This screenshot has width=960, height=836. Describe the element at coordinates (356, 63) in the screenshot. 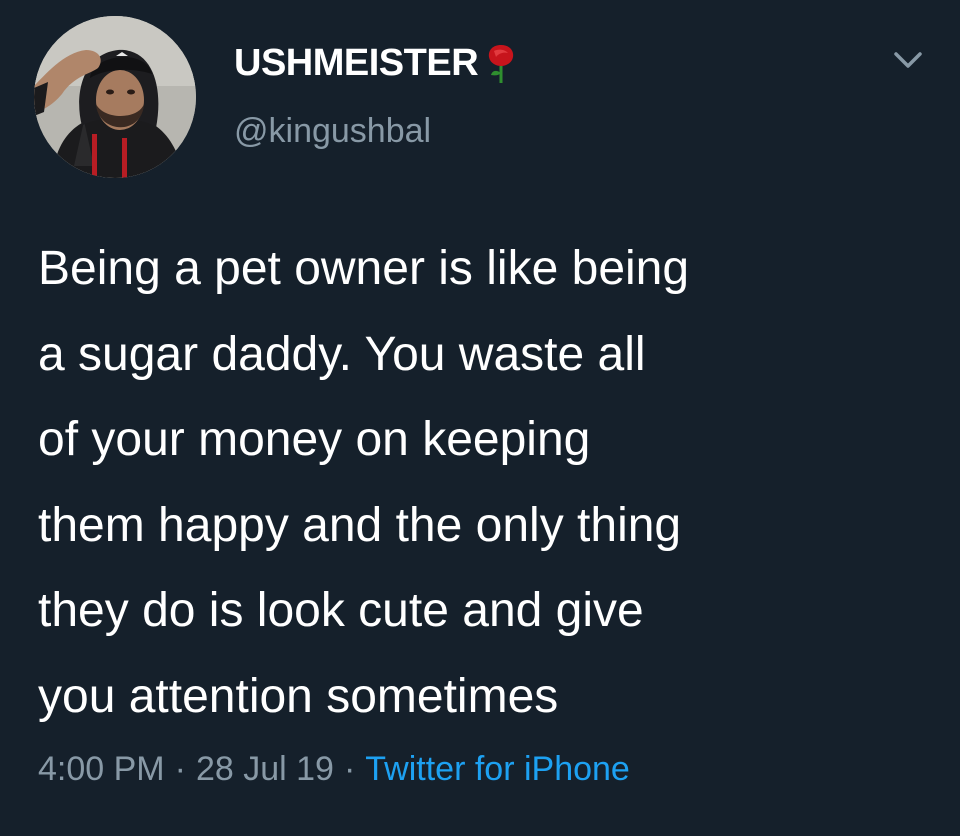

I see `display-name: USHMEISTER` at that location.